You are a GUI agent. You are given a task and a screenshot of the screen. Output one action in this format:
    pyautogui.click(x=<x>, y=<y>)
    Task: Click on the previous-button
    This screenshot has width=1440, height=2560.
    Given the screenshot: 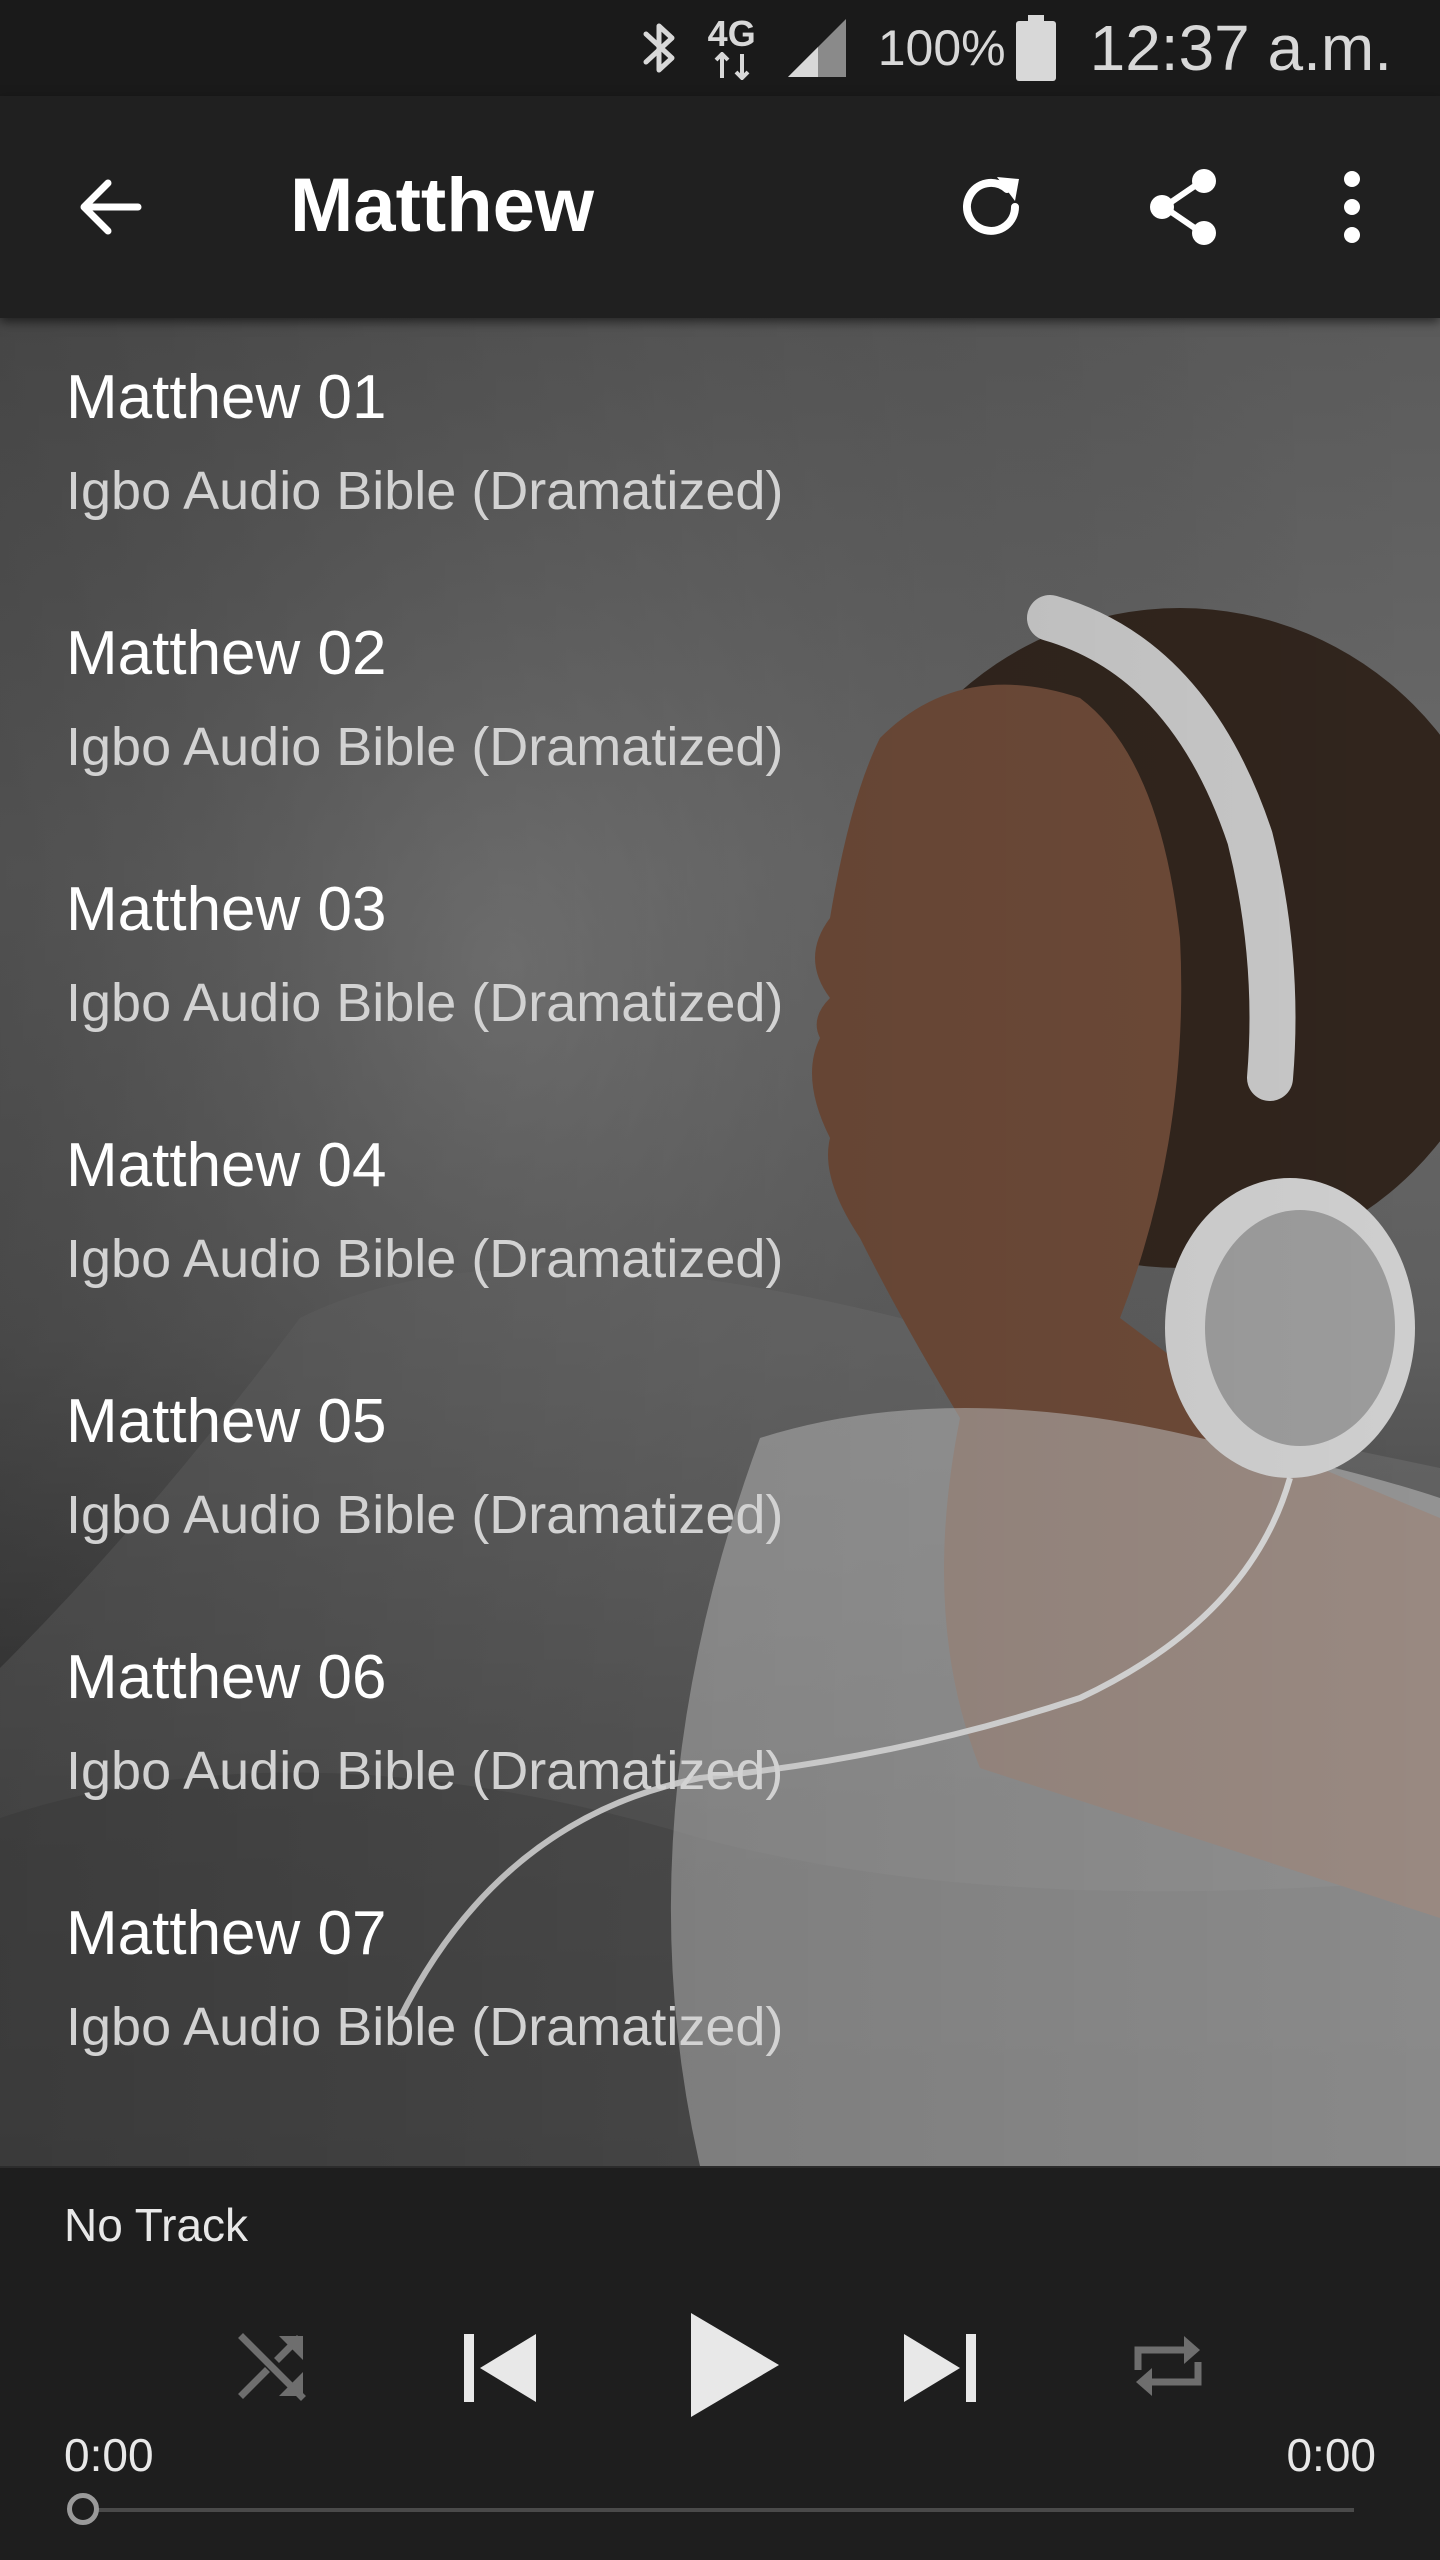 What is the action you would take?
    pyautogui.click(x=500, y=2368)
    